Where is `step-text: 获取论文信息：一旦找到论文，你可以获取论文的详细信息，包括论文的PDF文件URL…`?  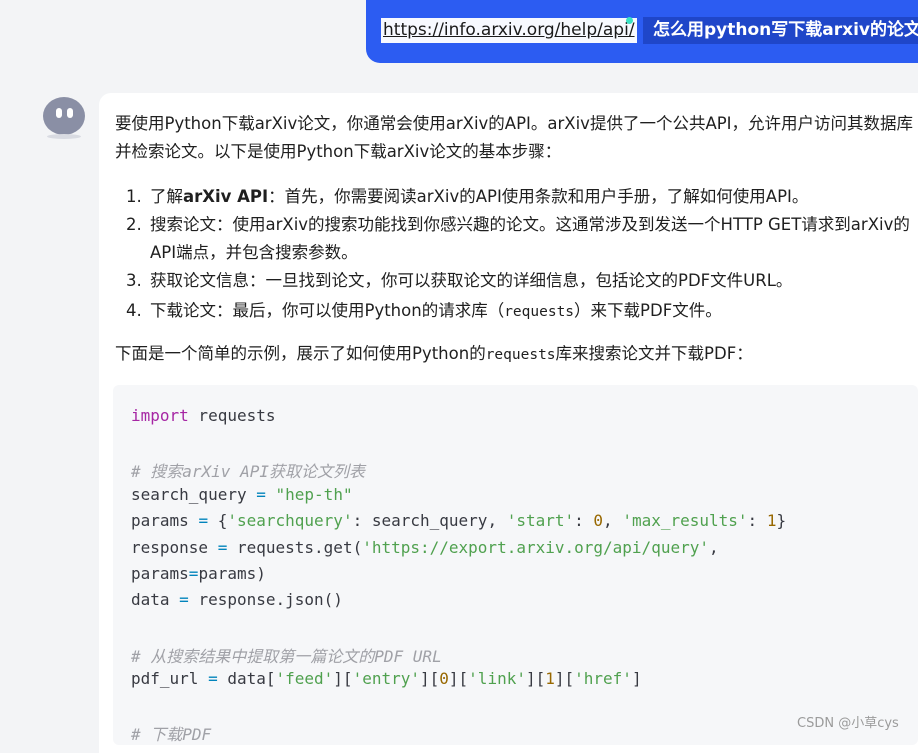
step-text: 获取论文信息：一旦找到论文，你可以获取论文的详细信息，包括论文的PDF文件URL… is located at coordinates (471, 280).